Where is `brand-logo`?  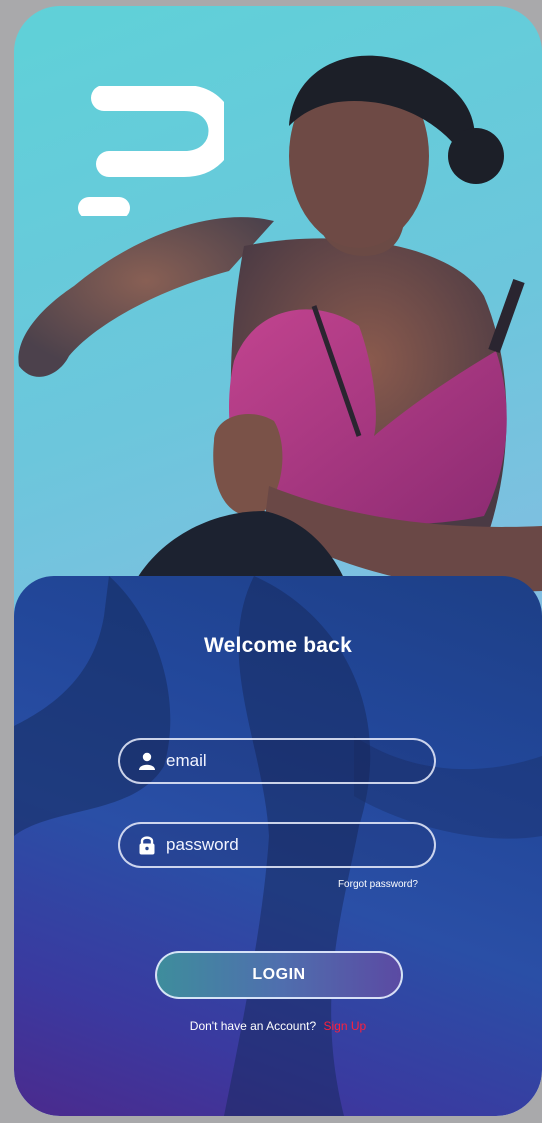 brand-logo is located at coordinates (151, 151).